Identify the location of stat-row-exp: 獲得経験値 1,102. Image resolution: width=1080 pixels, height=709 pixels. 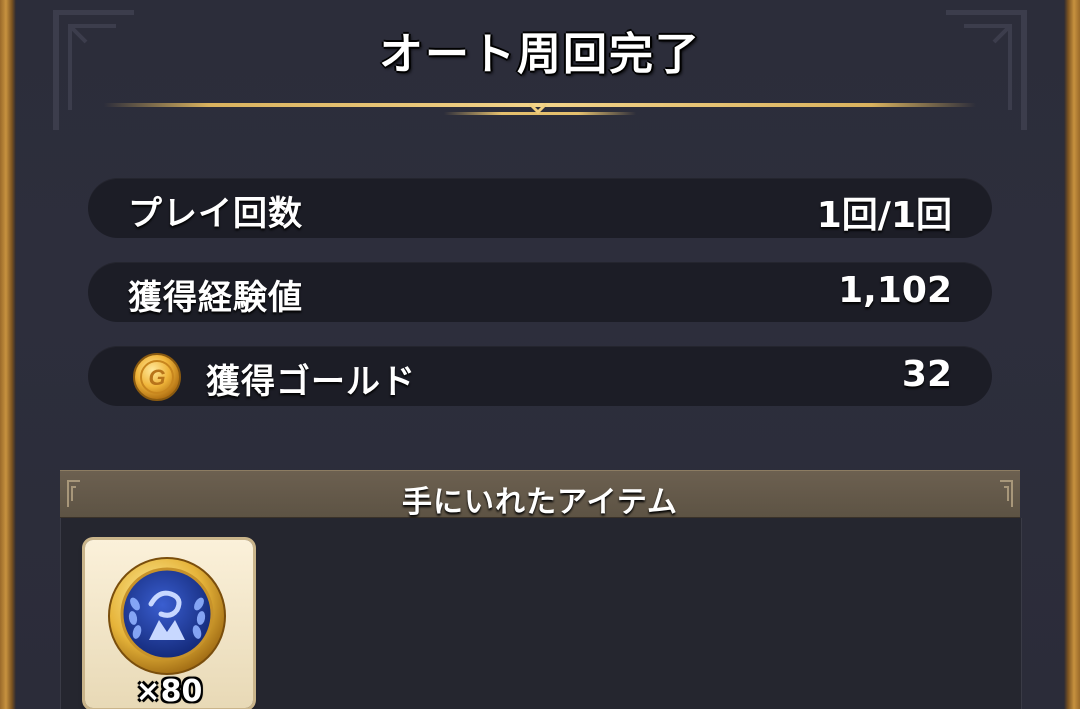
(540, 292).